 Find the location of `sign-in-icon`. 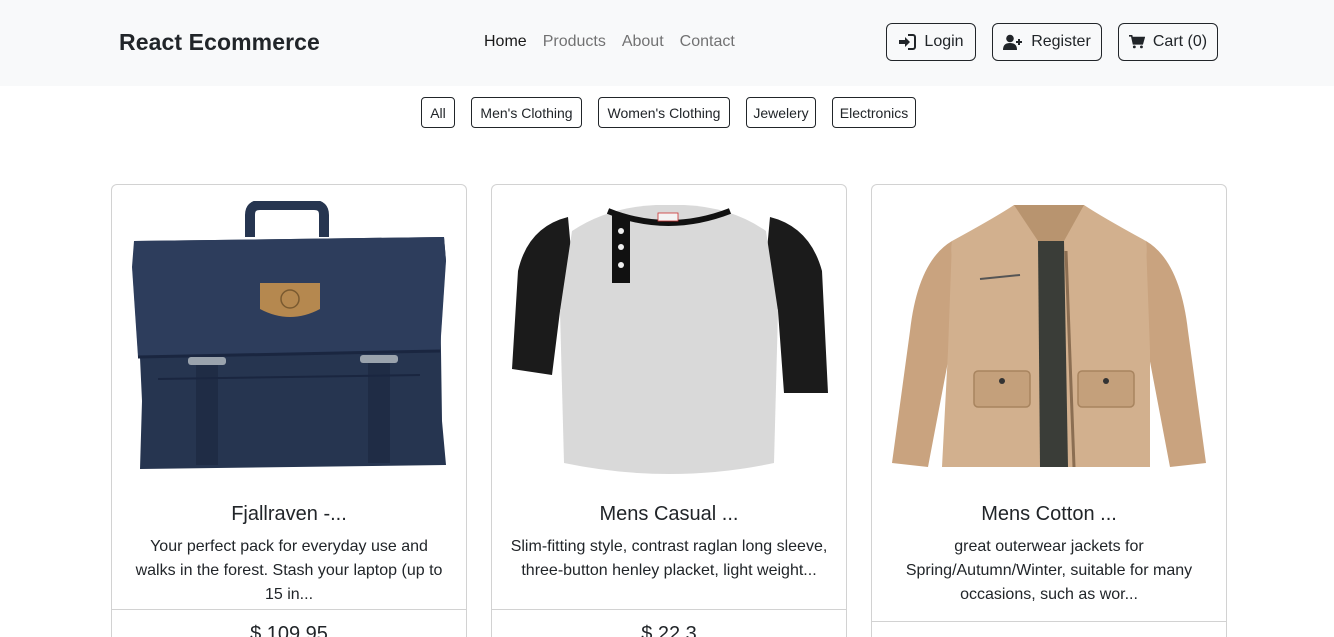

sign-in-icon is located at coordinates (908, 42).